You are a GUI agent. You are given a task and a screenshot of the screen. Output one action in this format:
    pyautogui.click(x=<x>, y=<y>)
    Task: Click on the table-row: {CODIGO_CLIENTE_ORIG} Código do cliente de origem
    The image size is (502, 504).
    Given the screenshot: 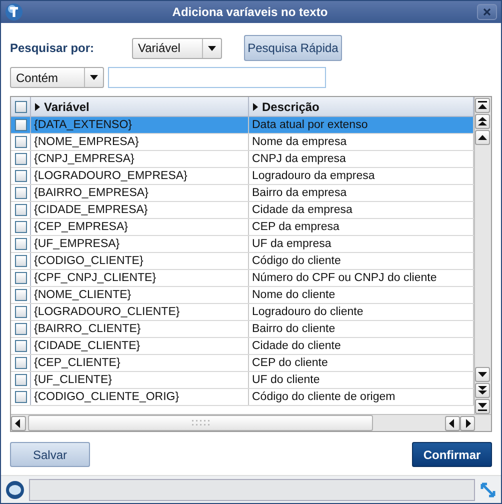 What is the action you would take?
    pyautogui.click(x=242, y=397)
    